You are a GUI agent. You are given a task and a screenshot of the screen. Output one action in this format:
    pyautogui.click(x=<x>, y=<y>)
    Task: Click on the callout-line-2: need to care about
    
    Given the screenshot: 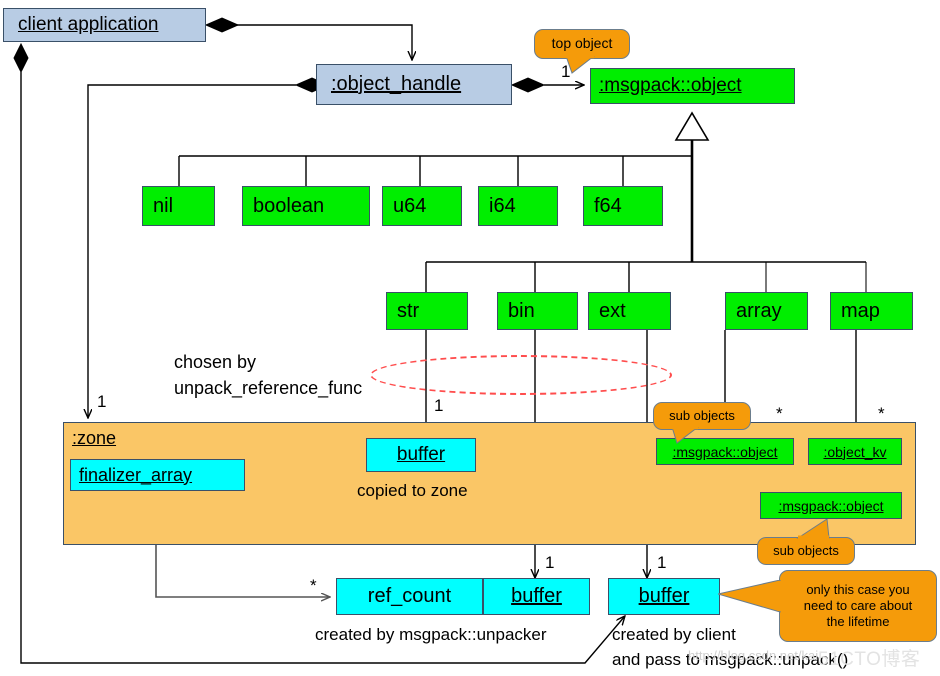 What is the action you would take?
    pyautogui.click(x=858, y=605)
    